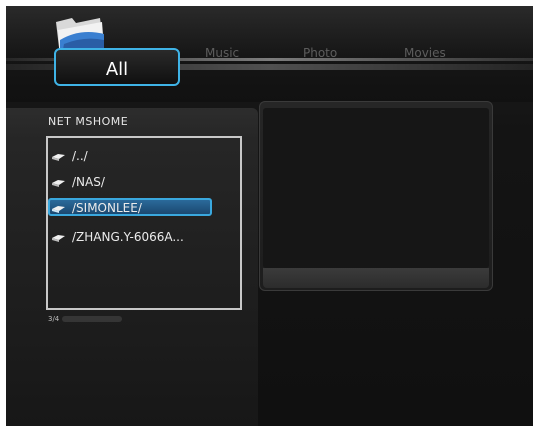  Describe the element at coordinates (88, 121) in the screenshot. I see `location-label: NET MSHOME` at that location.